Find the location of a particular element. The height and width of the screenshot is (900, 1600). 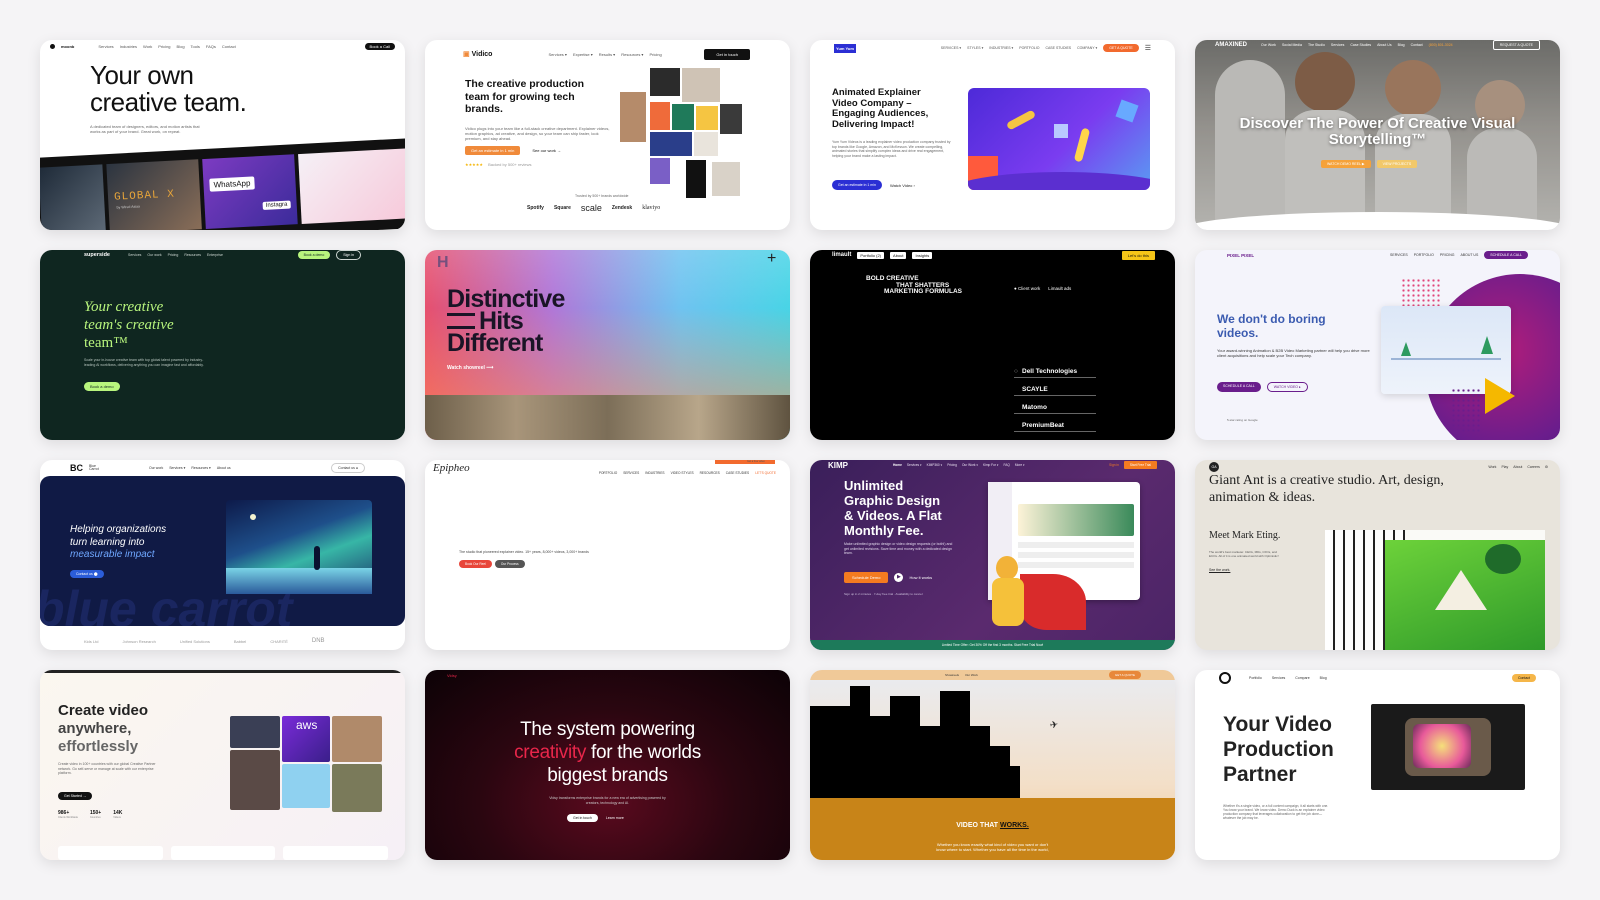

hamburger-menu-icon: ☰ is located at coordinates (1148, 48).